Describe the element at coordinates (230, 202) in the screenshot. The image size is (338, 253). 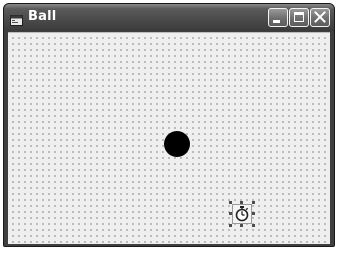
I see `resize-handle-top-left` at that location.